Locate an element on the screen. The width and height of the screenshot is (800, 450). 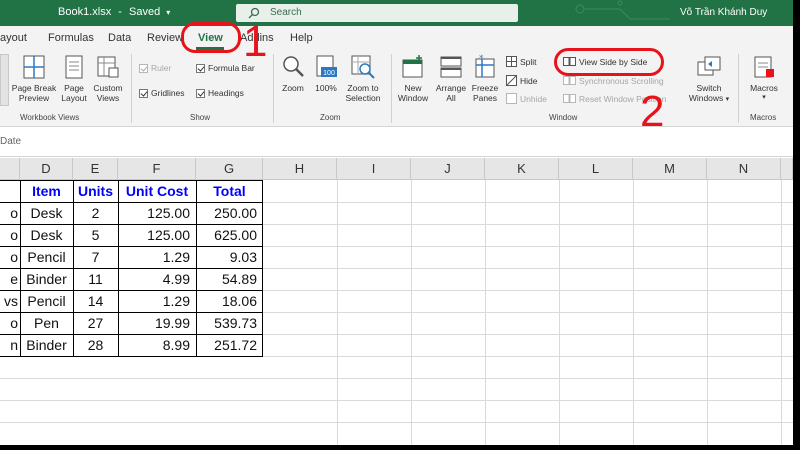
hide-button: Hide is located at coordinates (521, 80).